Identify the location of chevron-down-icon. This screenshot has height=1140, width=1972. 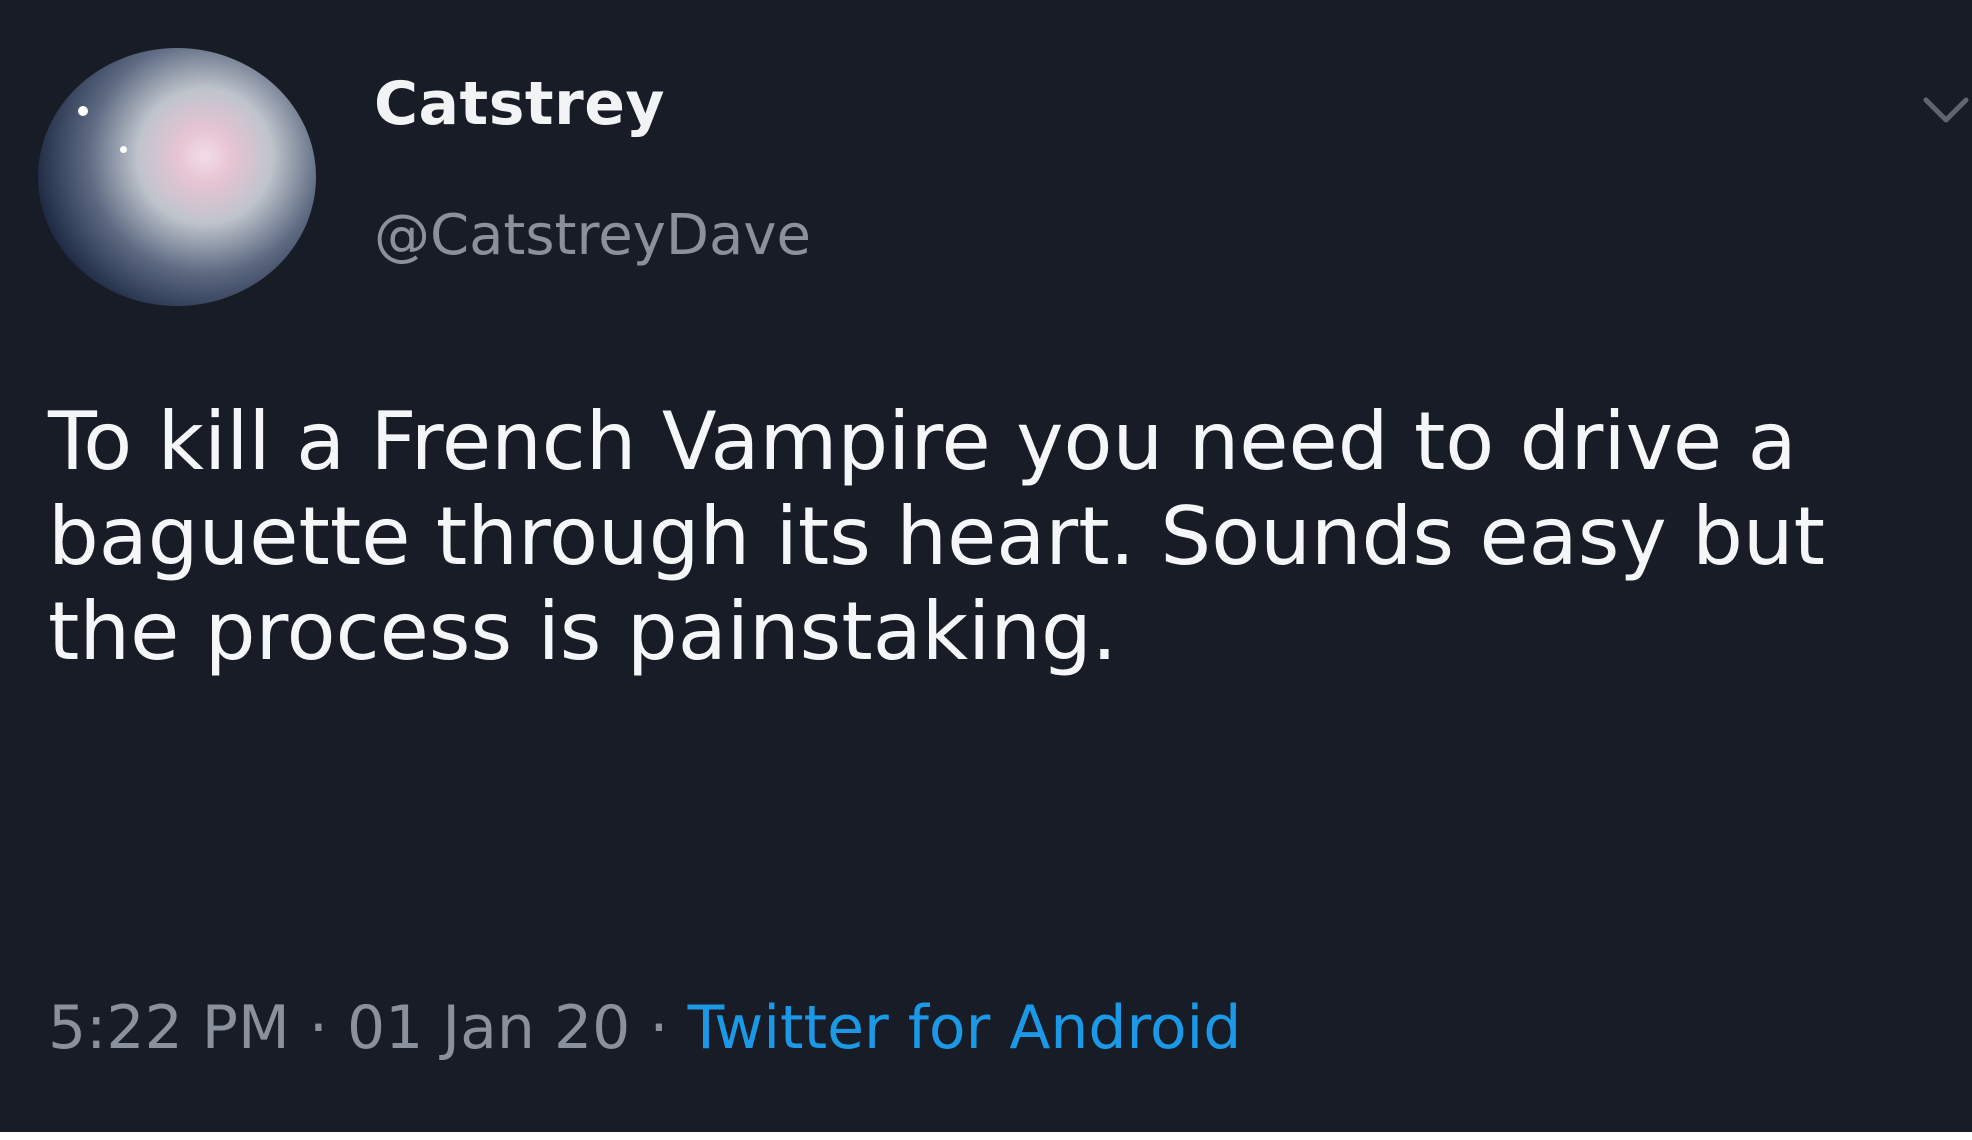
(1946, 110).